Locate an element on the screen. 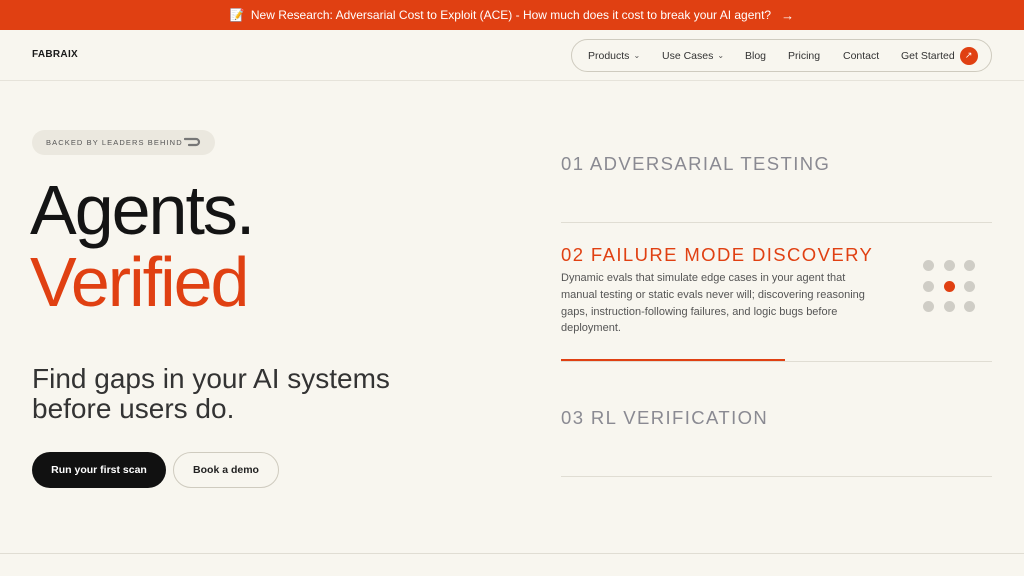 This screenshot has width=1024, height=576. memo-icon: 📝 is located at coordinates (237, 15).